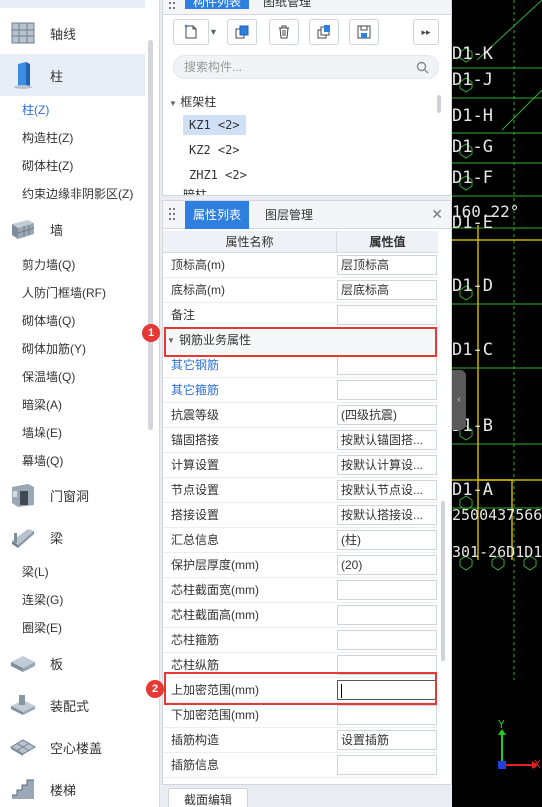 This screenshot has width=542, height=807. What do you see at coordinates (195, 190) in the screenshot?
I see `tree-group-partial: 暗柱` at bounding box center [195, 190].